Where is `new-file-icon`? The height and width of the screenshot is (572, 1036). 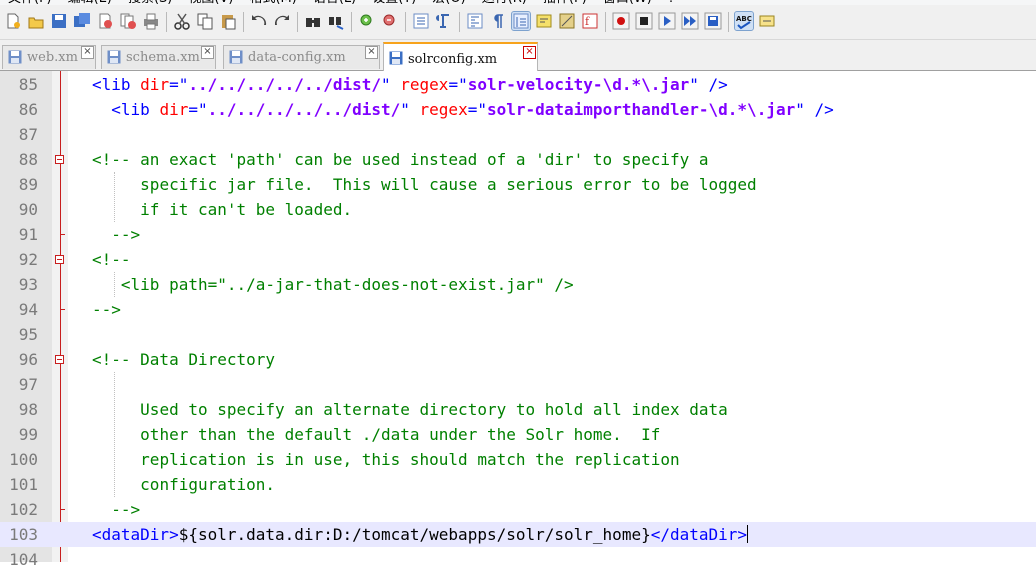
new-file-icon is located at coordinates (13, 21).